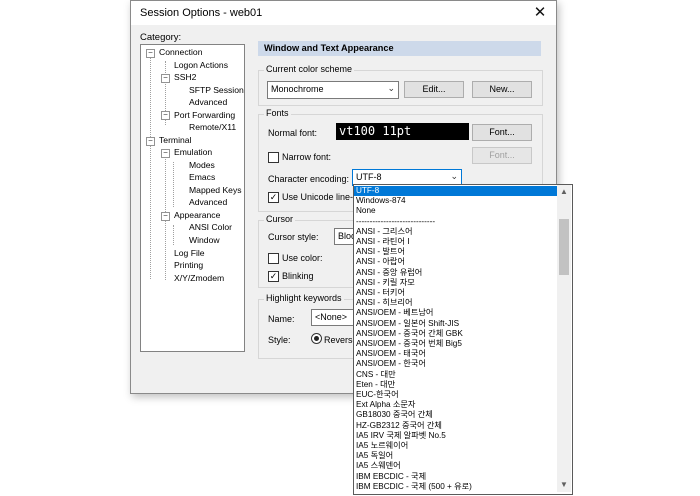 This screenshot has width=700, height=496. What do you see at coordinates (201, 65) in the screenshot?
I see `tree-item-logon-actions: Logon Actions` at bounding box center [201, 65].